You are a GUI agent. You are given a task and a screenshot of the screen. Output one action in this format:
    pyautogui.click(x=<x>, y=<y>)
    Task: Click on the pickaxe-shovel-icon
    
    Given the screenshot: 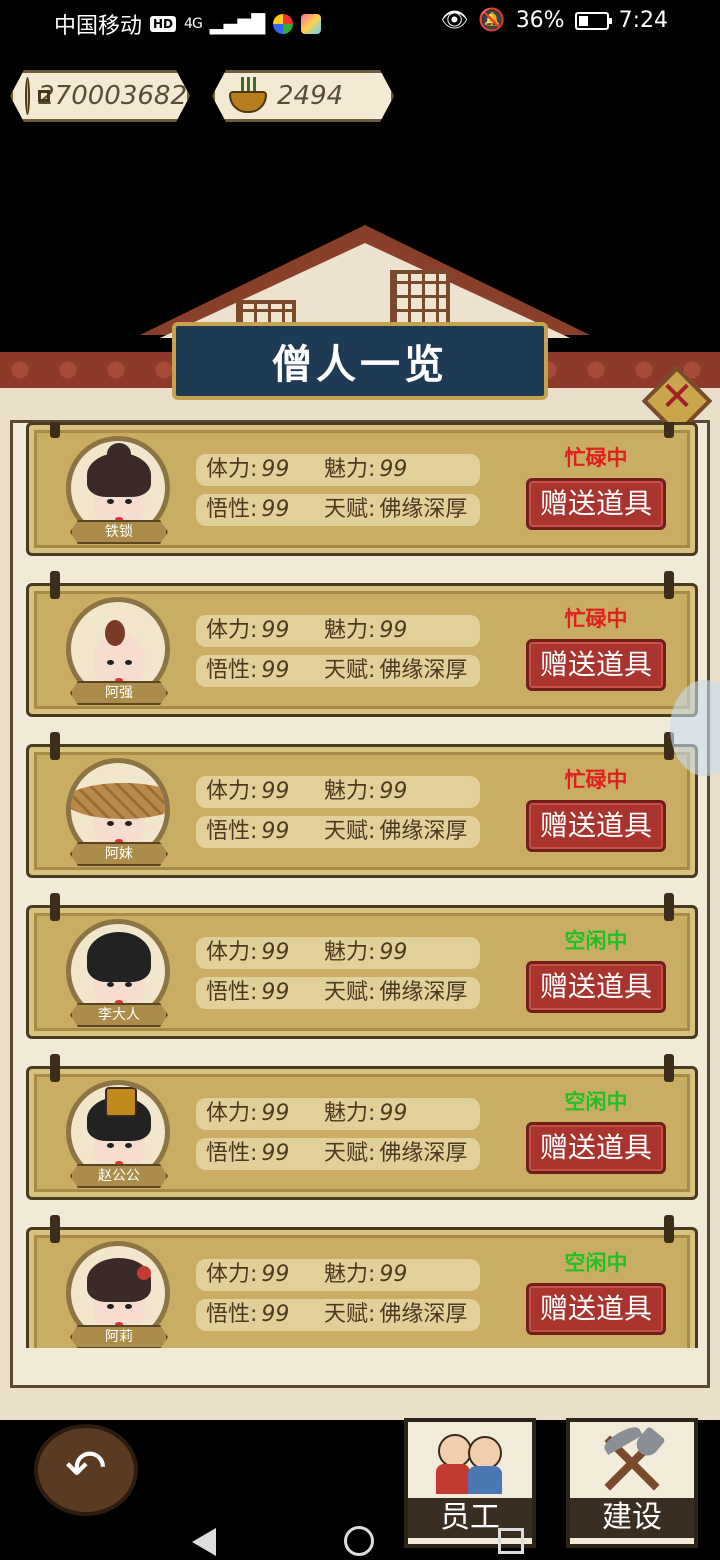 What is the action you would take?
    pyautogui.click(x=632, y=1460)
    